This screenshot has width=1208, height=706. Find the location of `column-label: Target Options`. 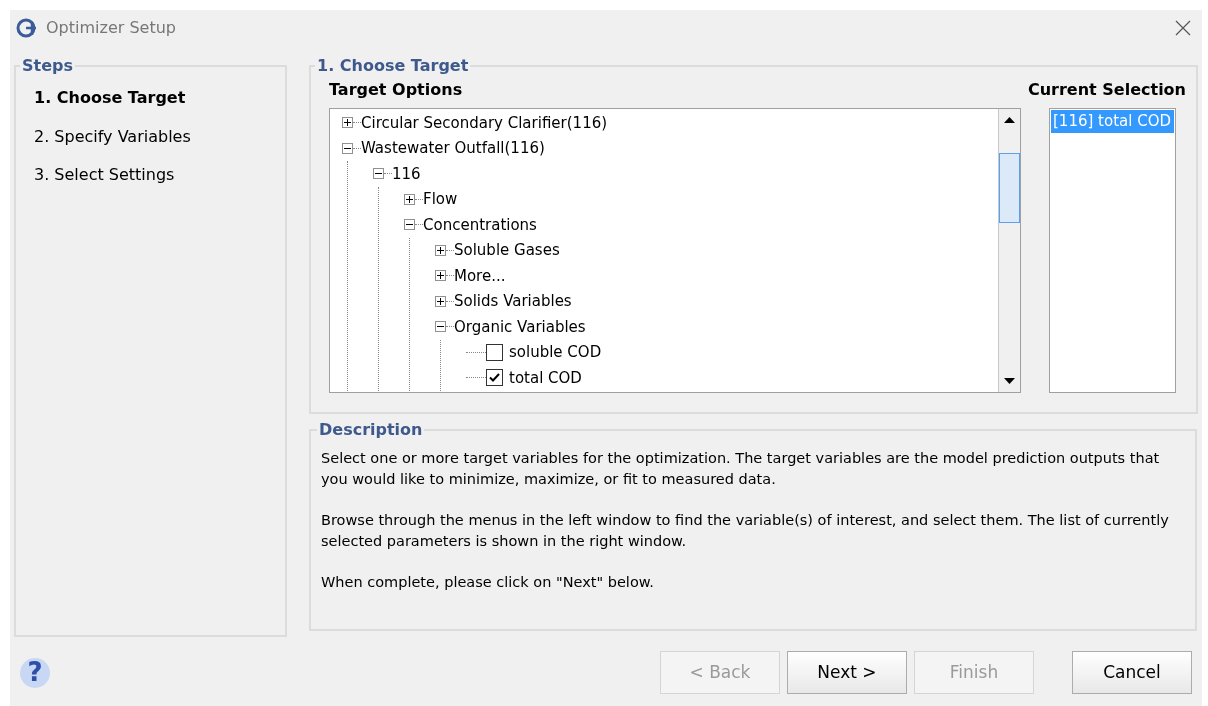

column-label: Target Options is located at coordinates (396, 90).